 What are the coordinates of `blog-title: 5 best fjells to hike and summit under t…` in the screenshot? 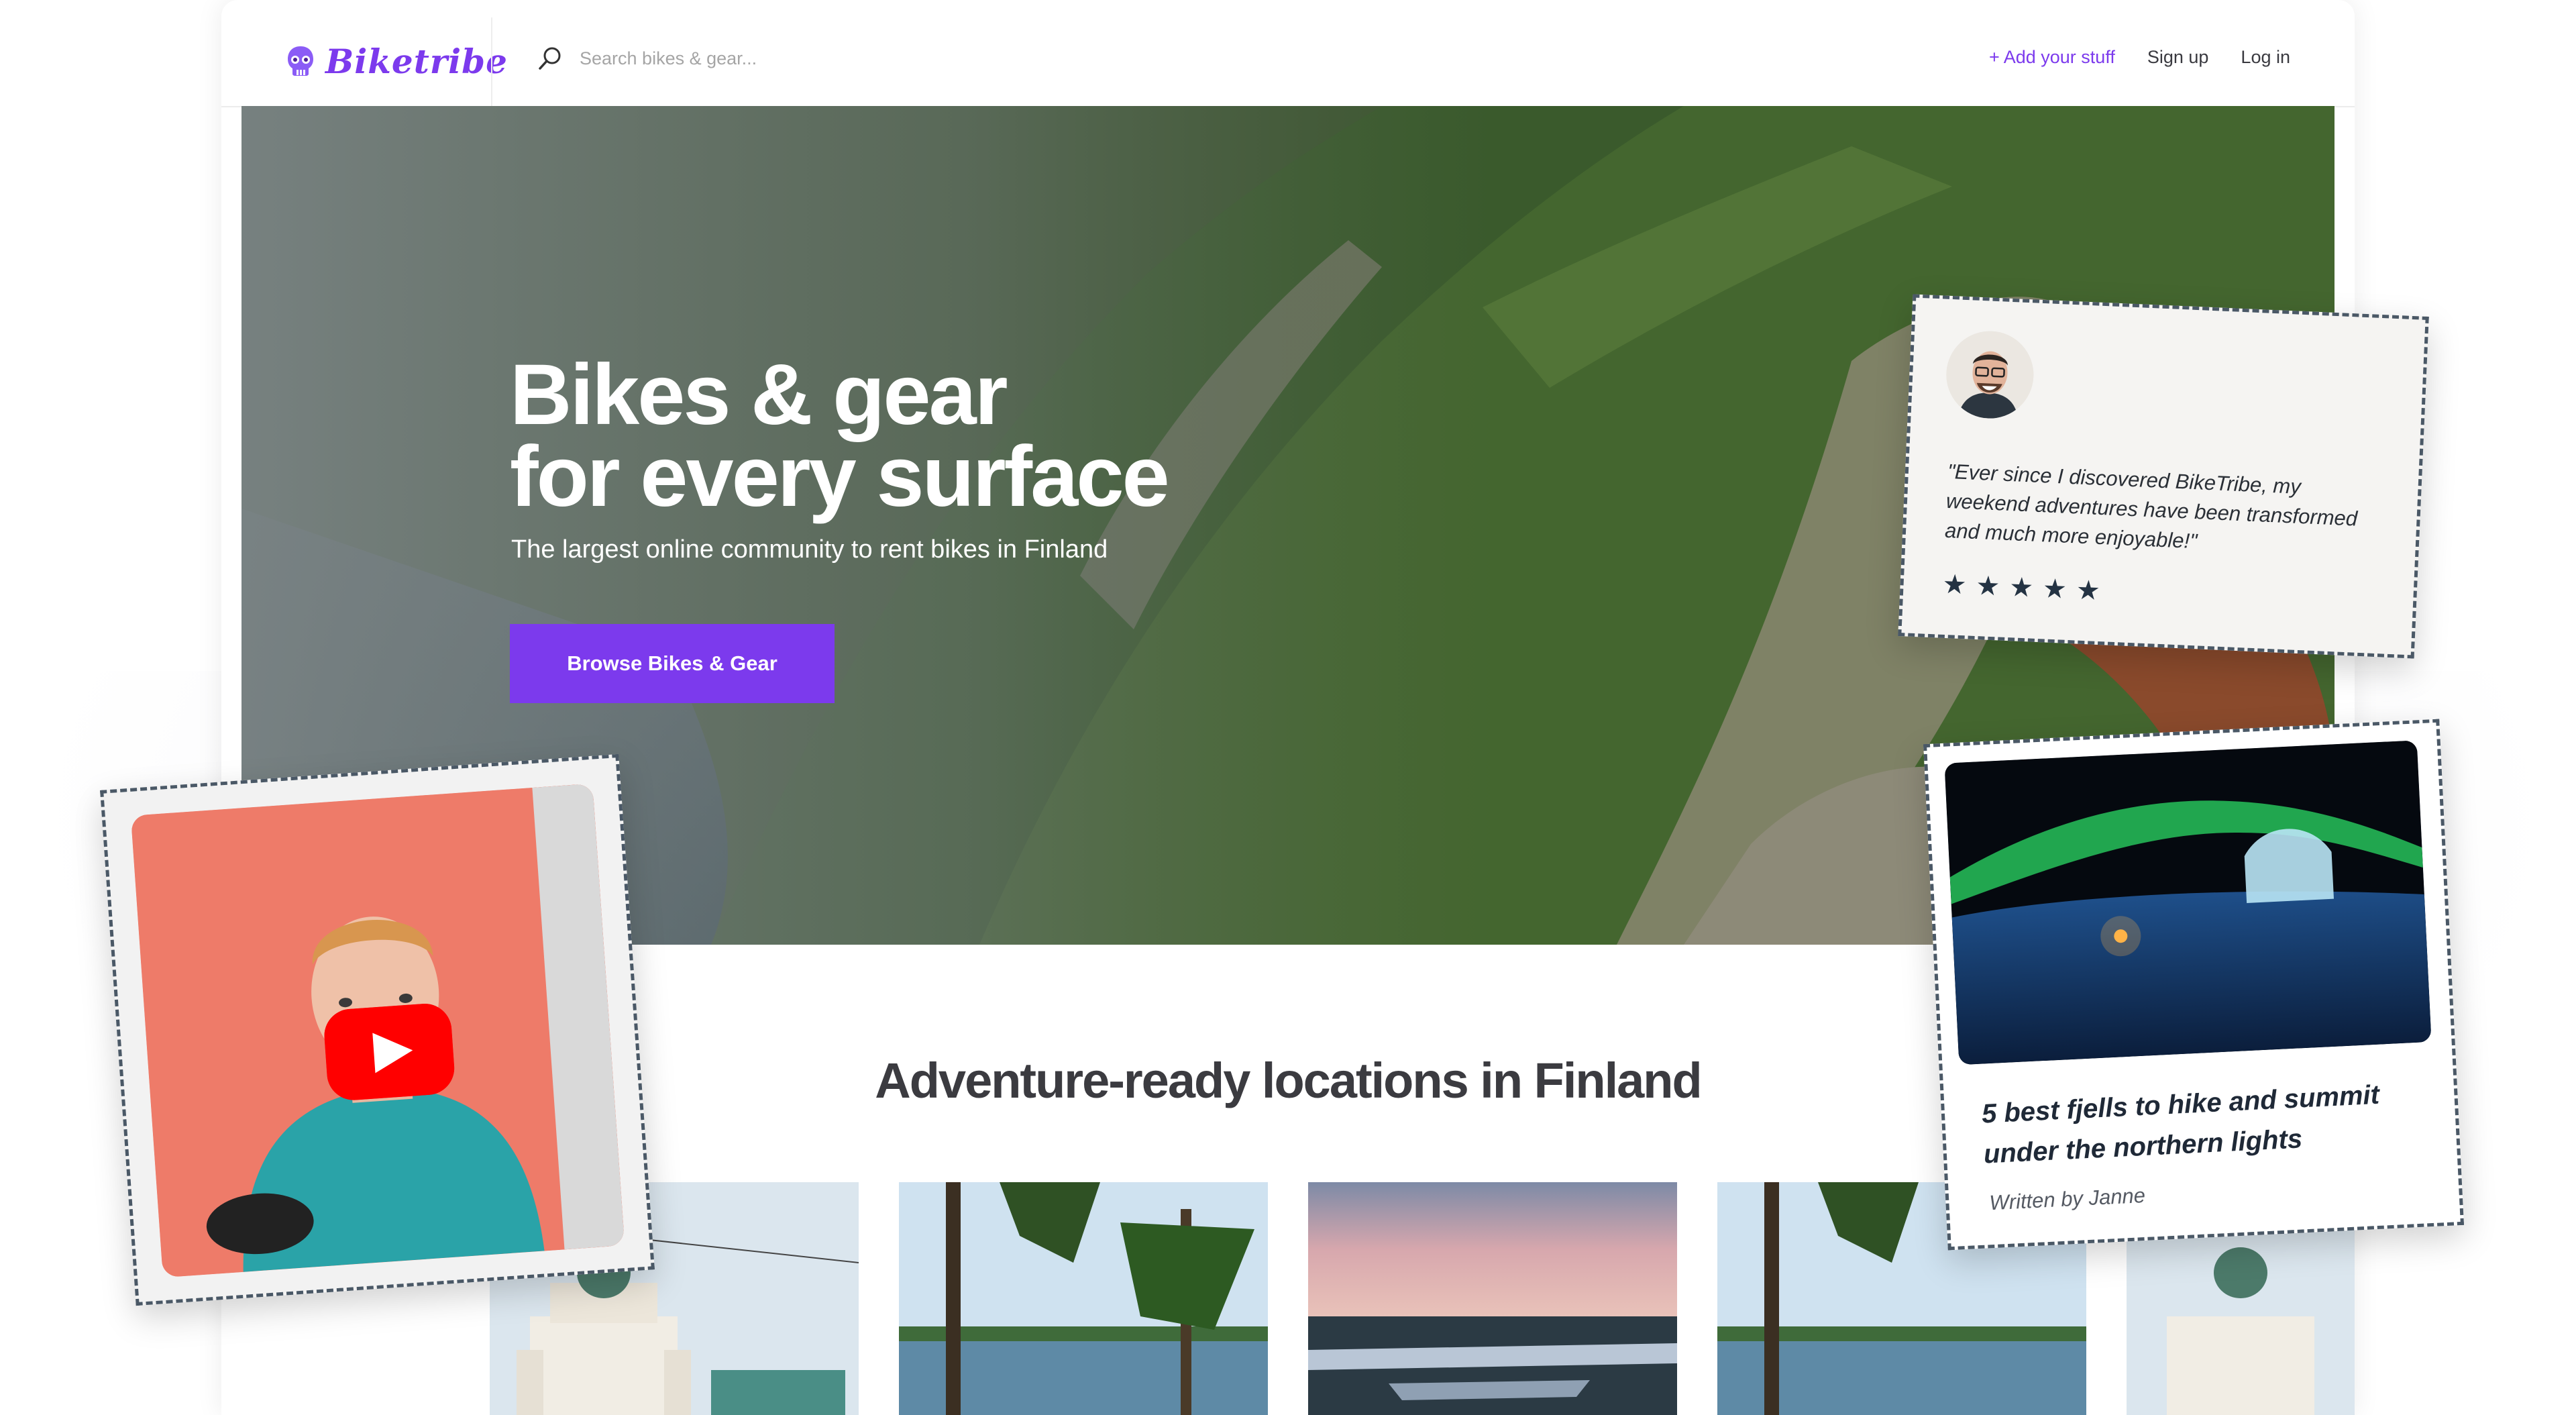 It's located at (2180, 1124).